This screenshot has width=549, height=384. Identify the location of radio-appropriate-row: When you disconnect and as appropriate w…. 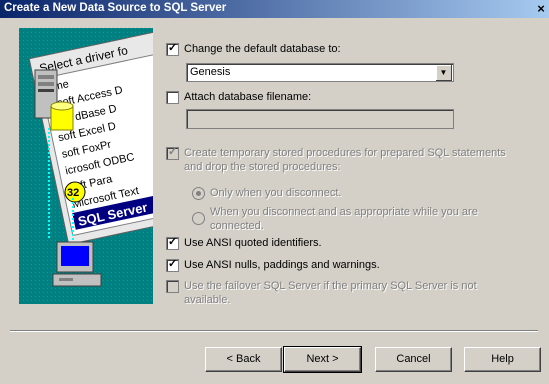
(335, 219).